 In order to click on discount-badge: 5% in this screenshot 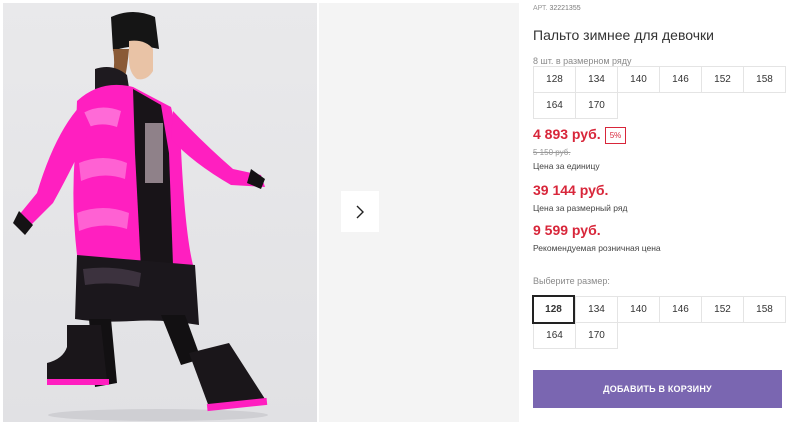, I will do `click(615, 135)`.